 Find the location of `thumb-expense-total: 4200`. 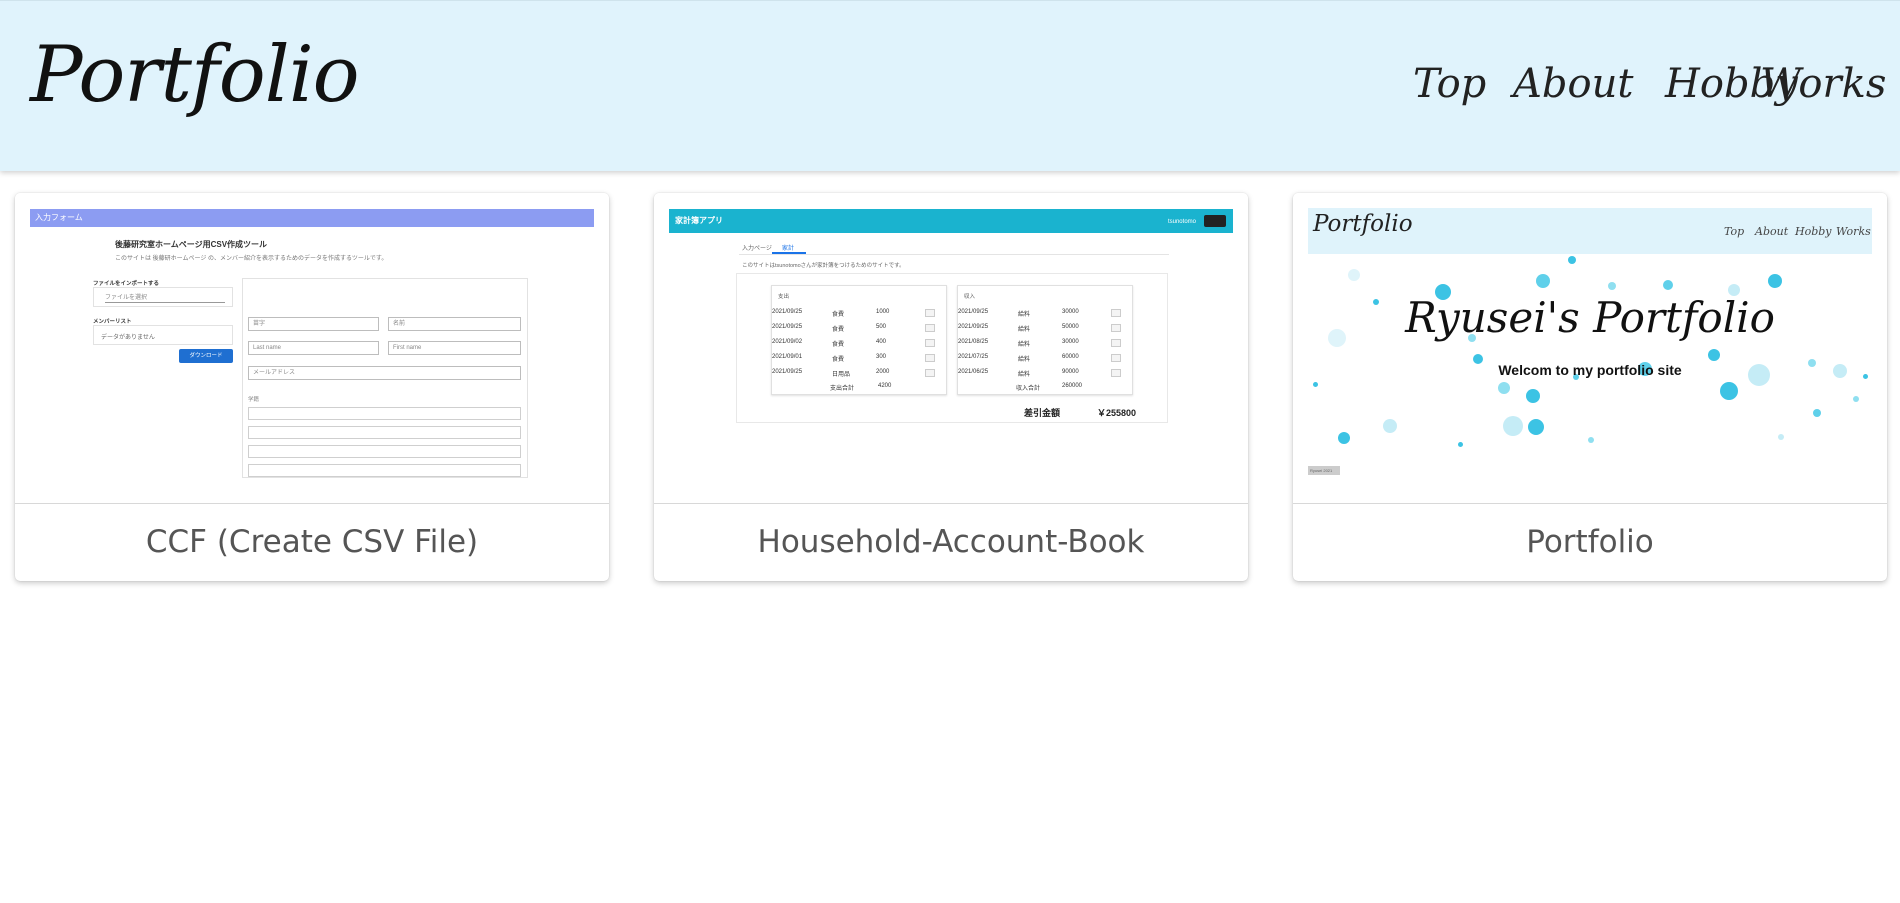

thumb-expense-total: 4200 is located at coordinates (885, 386).